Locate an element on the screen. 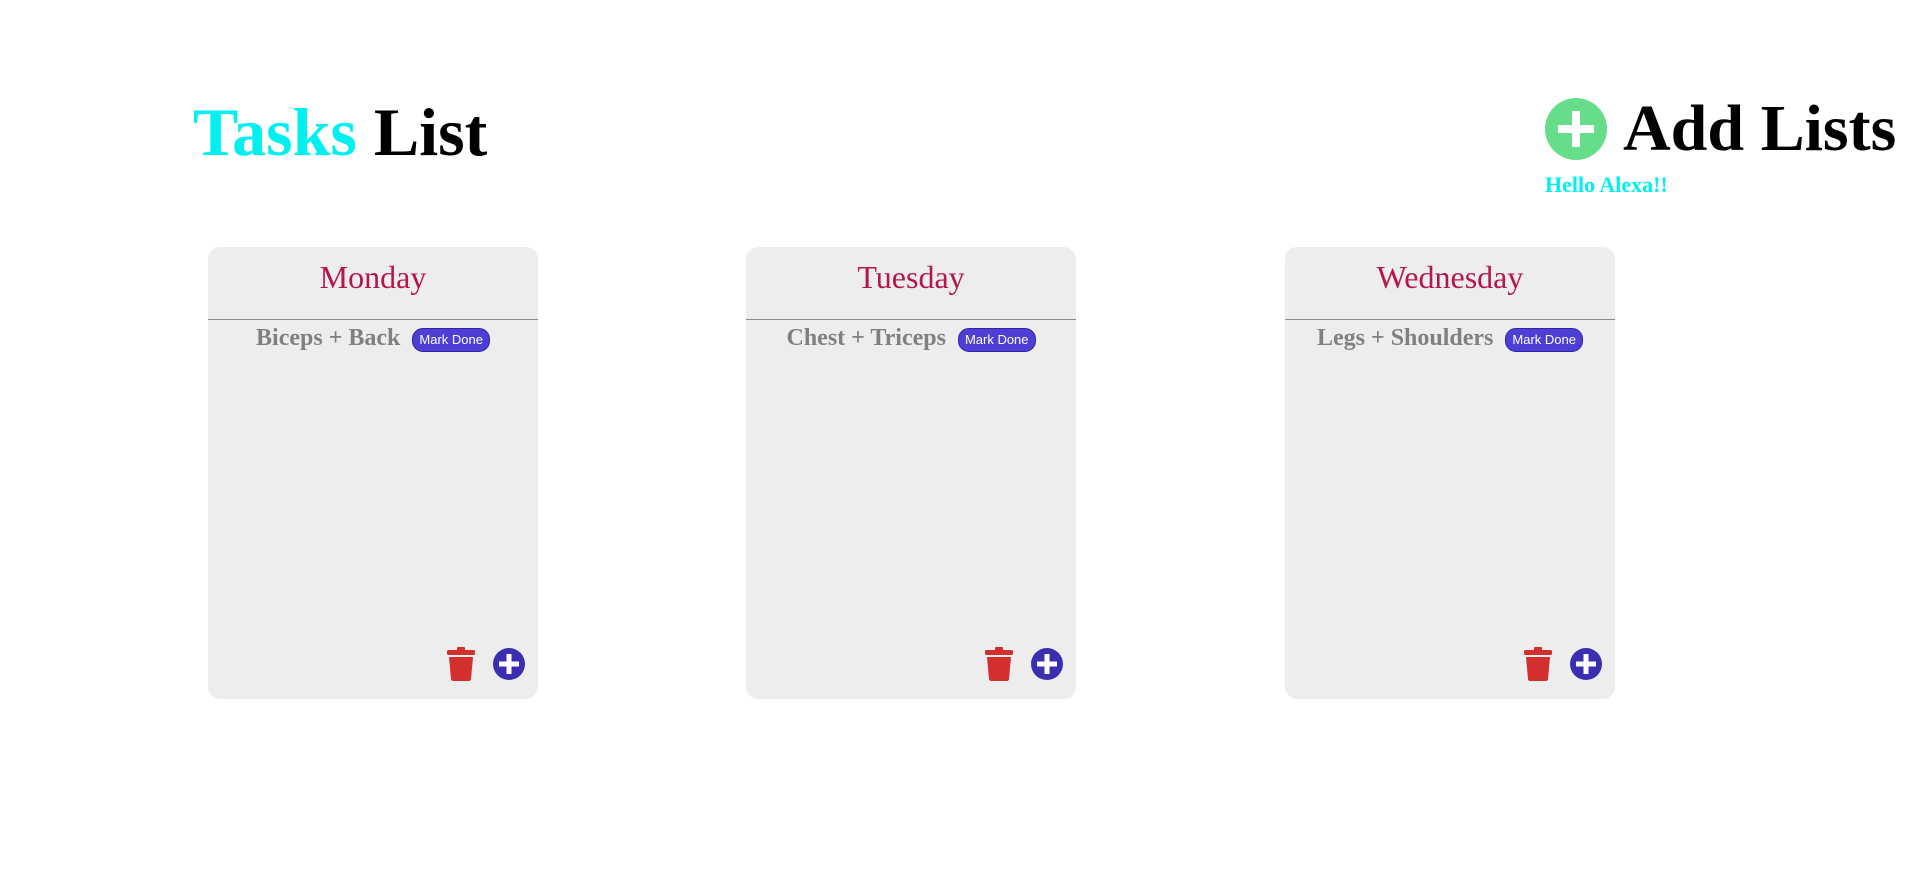 The height and width of the screenshot is (882, 1920). add-lists-label: Add Lists is located at coordinates (1760, 128).